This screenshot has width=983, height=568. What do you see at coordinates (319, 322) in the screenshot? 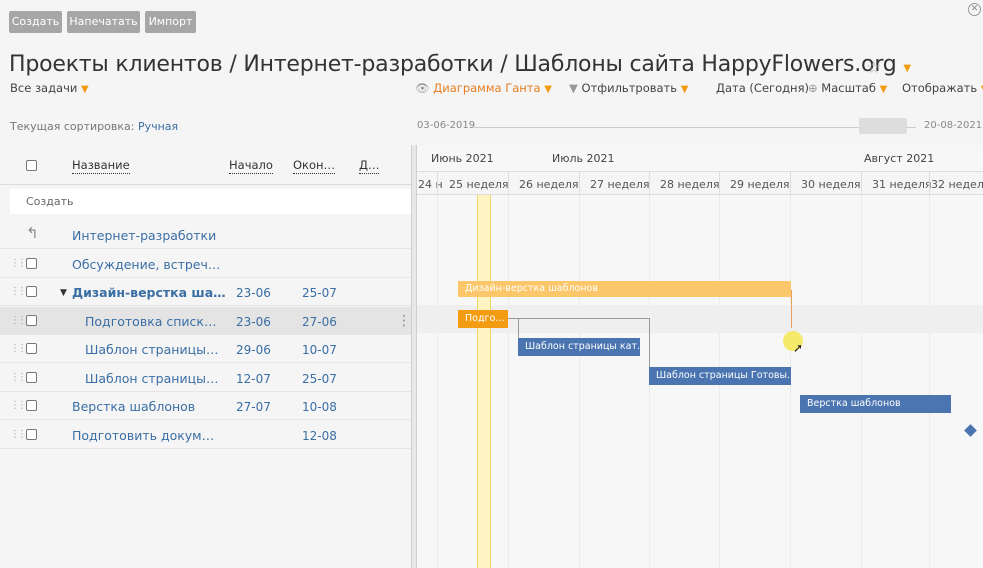
I see `task-end: 27-06` at bounding box center [319, 322].